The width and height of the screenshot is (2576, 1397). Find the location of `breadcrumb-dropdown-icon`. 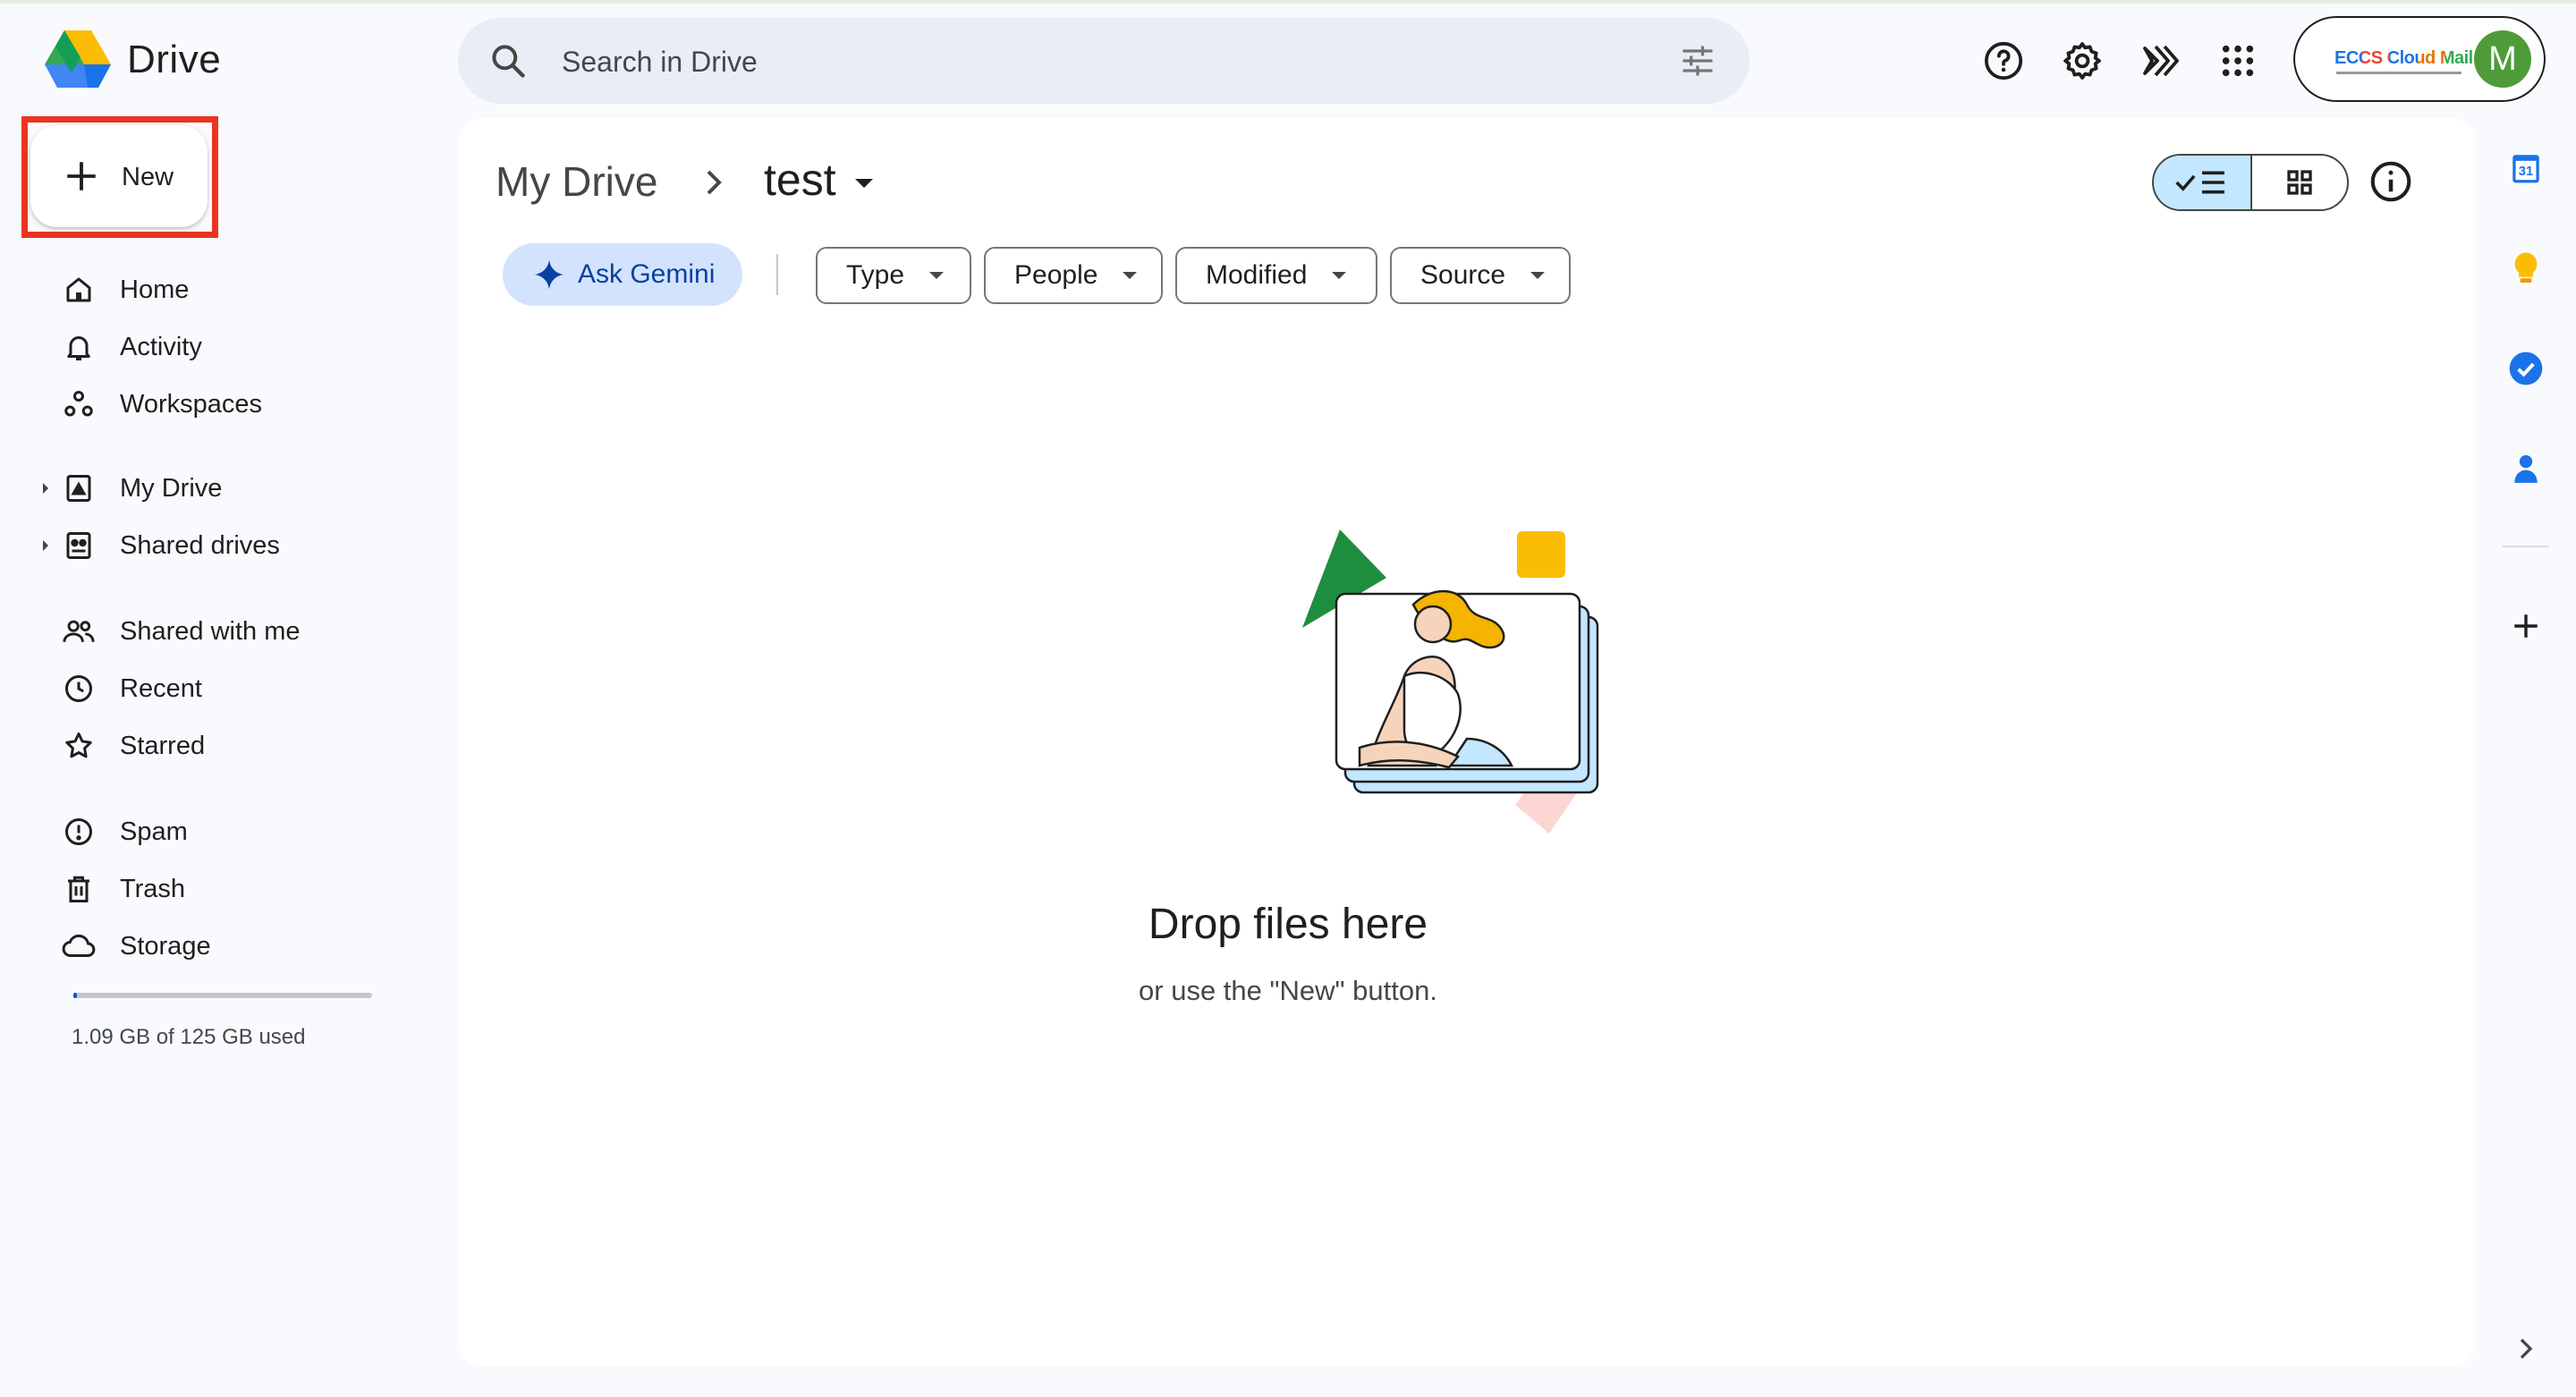

breadcrumb-dropdown-icon is located at coordinates (864, 183).